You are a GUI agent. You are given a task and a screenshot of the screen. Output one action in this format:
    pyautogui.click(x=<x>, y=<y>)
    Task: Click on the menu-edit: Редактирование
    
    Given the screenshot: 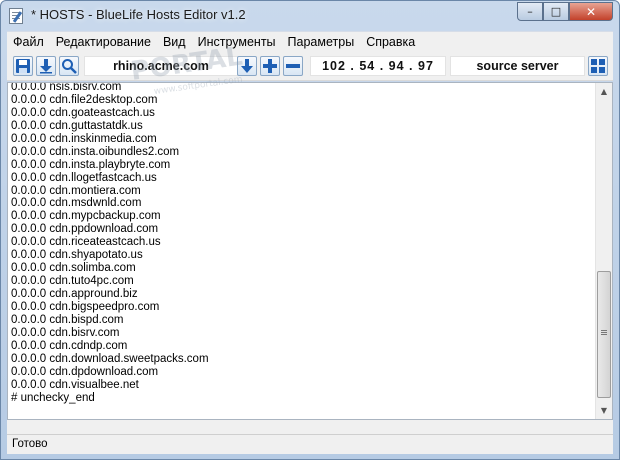 What is the action you would take?
    pyautogui.click(x=103, y=42)
    